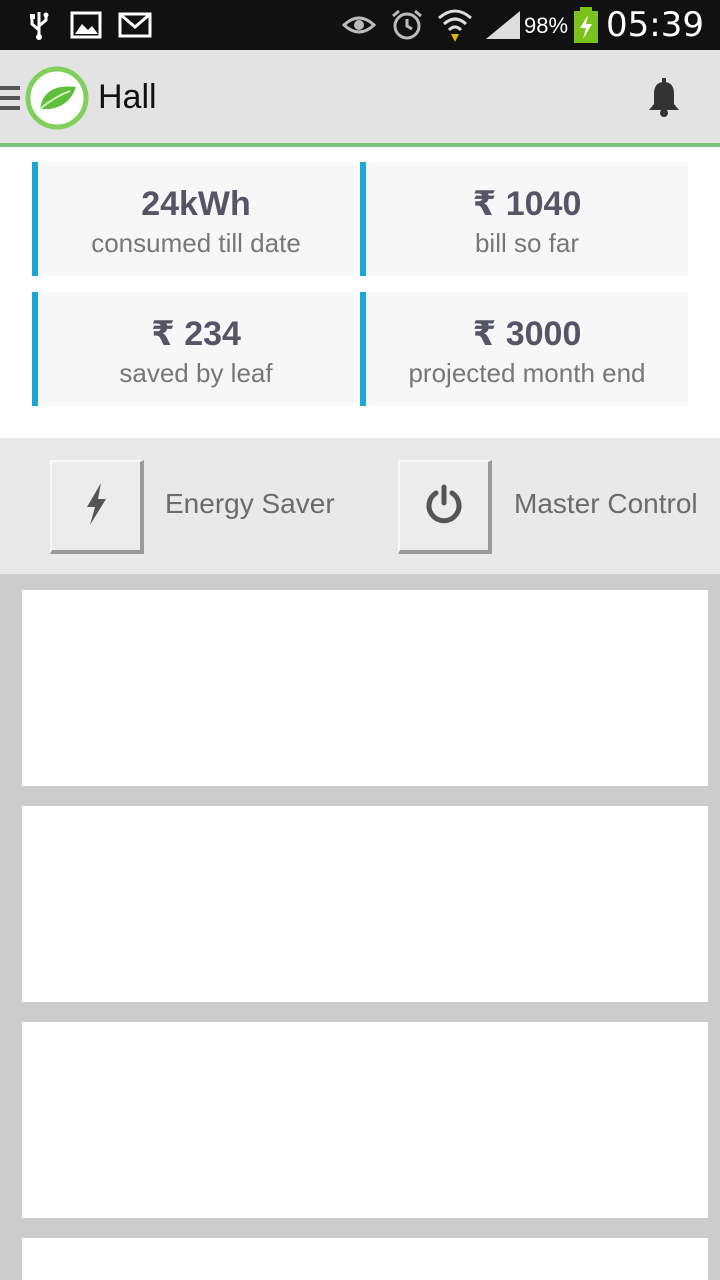 Image resolution: width=720 pixels, height=1280 pixels. I want to click on stat-card-bill: ₹ 1040 bill so far, so click(524, 219).